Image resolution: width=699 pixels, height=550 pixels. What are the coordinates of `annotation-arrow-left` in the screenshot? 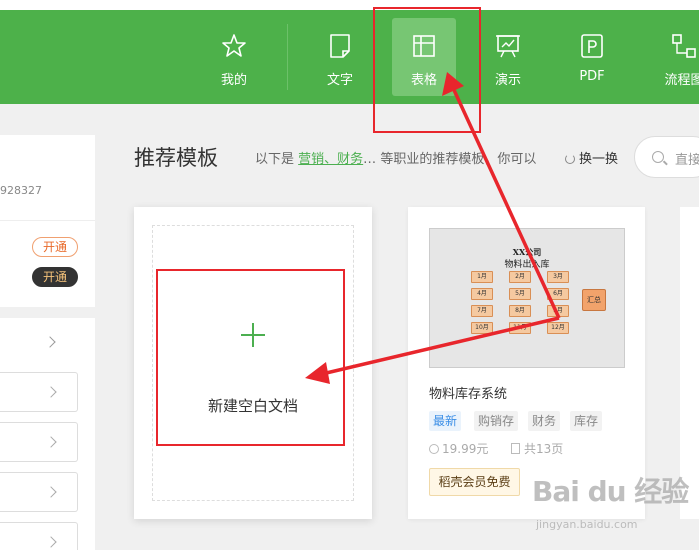 It's located at (440, 346).